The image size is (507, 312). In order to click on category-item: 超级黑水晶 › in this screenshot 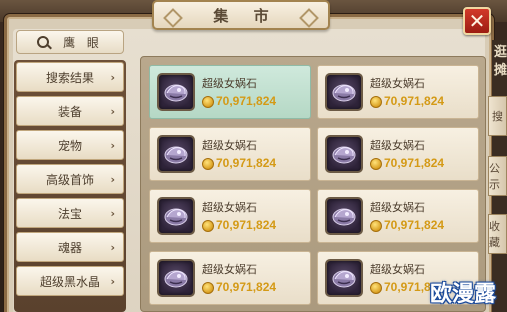, I will do `click(70, 281)`.